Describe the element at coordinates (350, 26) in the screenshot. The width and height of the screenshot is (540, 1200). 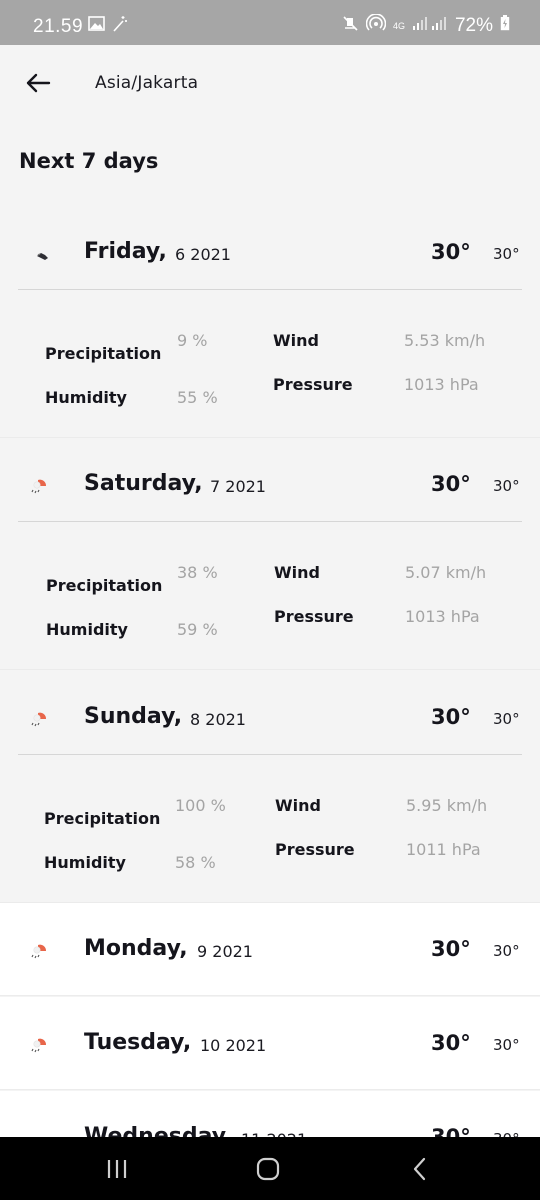
I see `mute-icon` at that location.